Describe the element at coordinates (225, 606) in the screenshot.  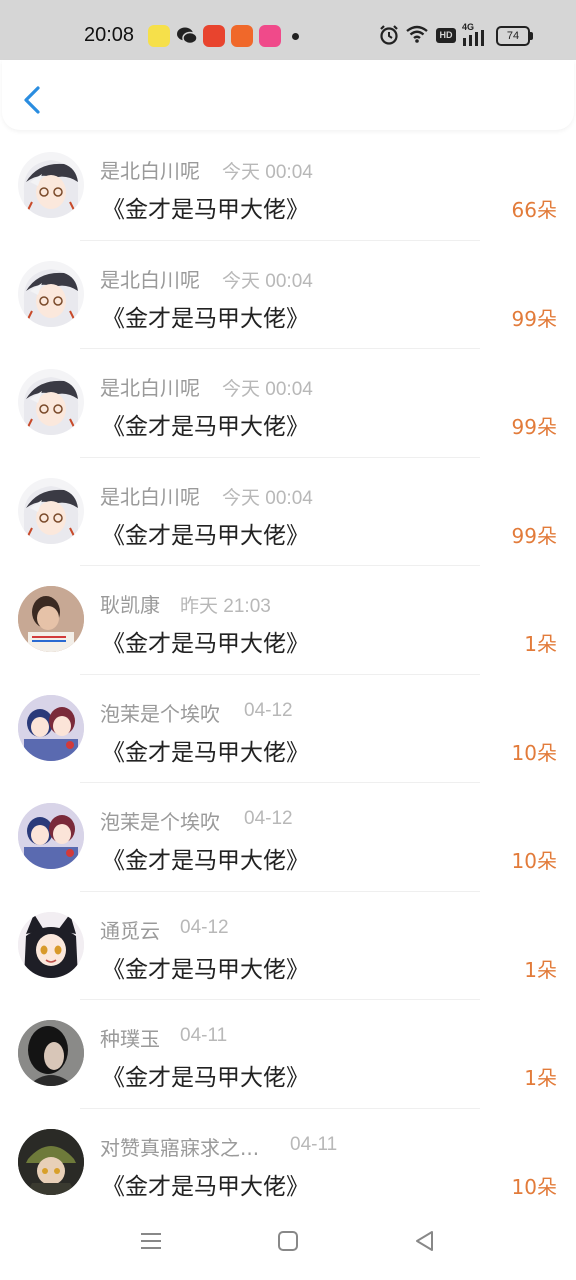
I see `timestamp: 昨天 21:03` at that location.